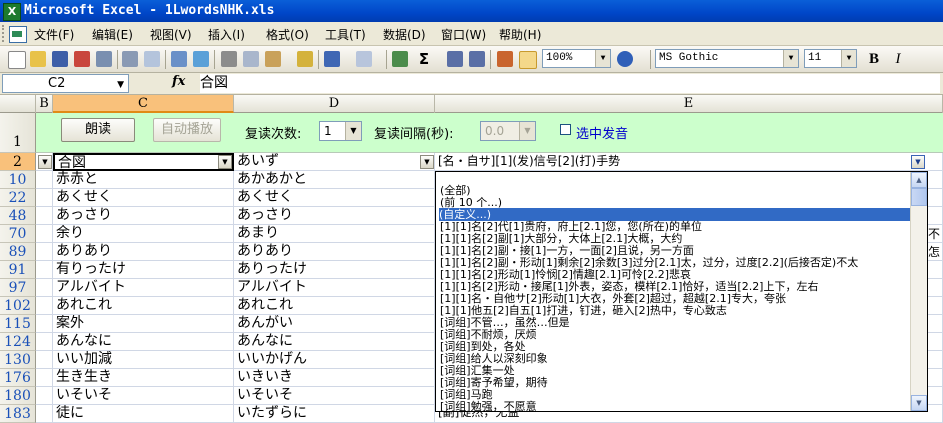  I want to click on cell-c: アルバイト, so click(143, 288).